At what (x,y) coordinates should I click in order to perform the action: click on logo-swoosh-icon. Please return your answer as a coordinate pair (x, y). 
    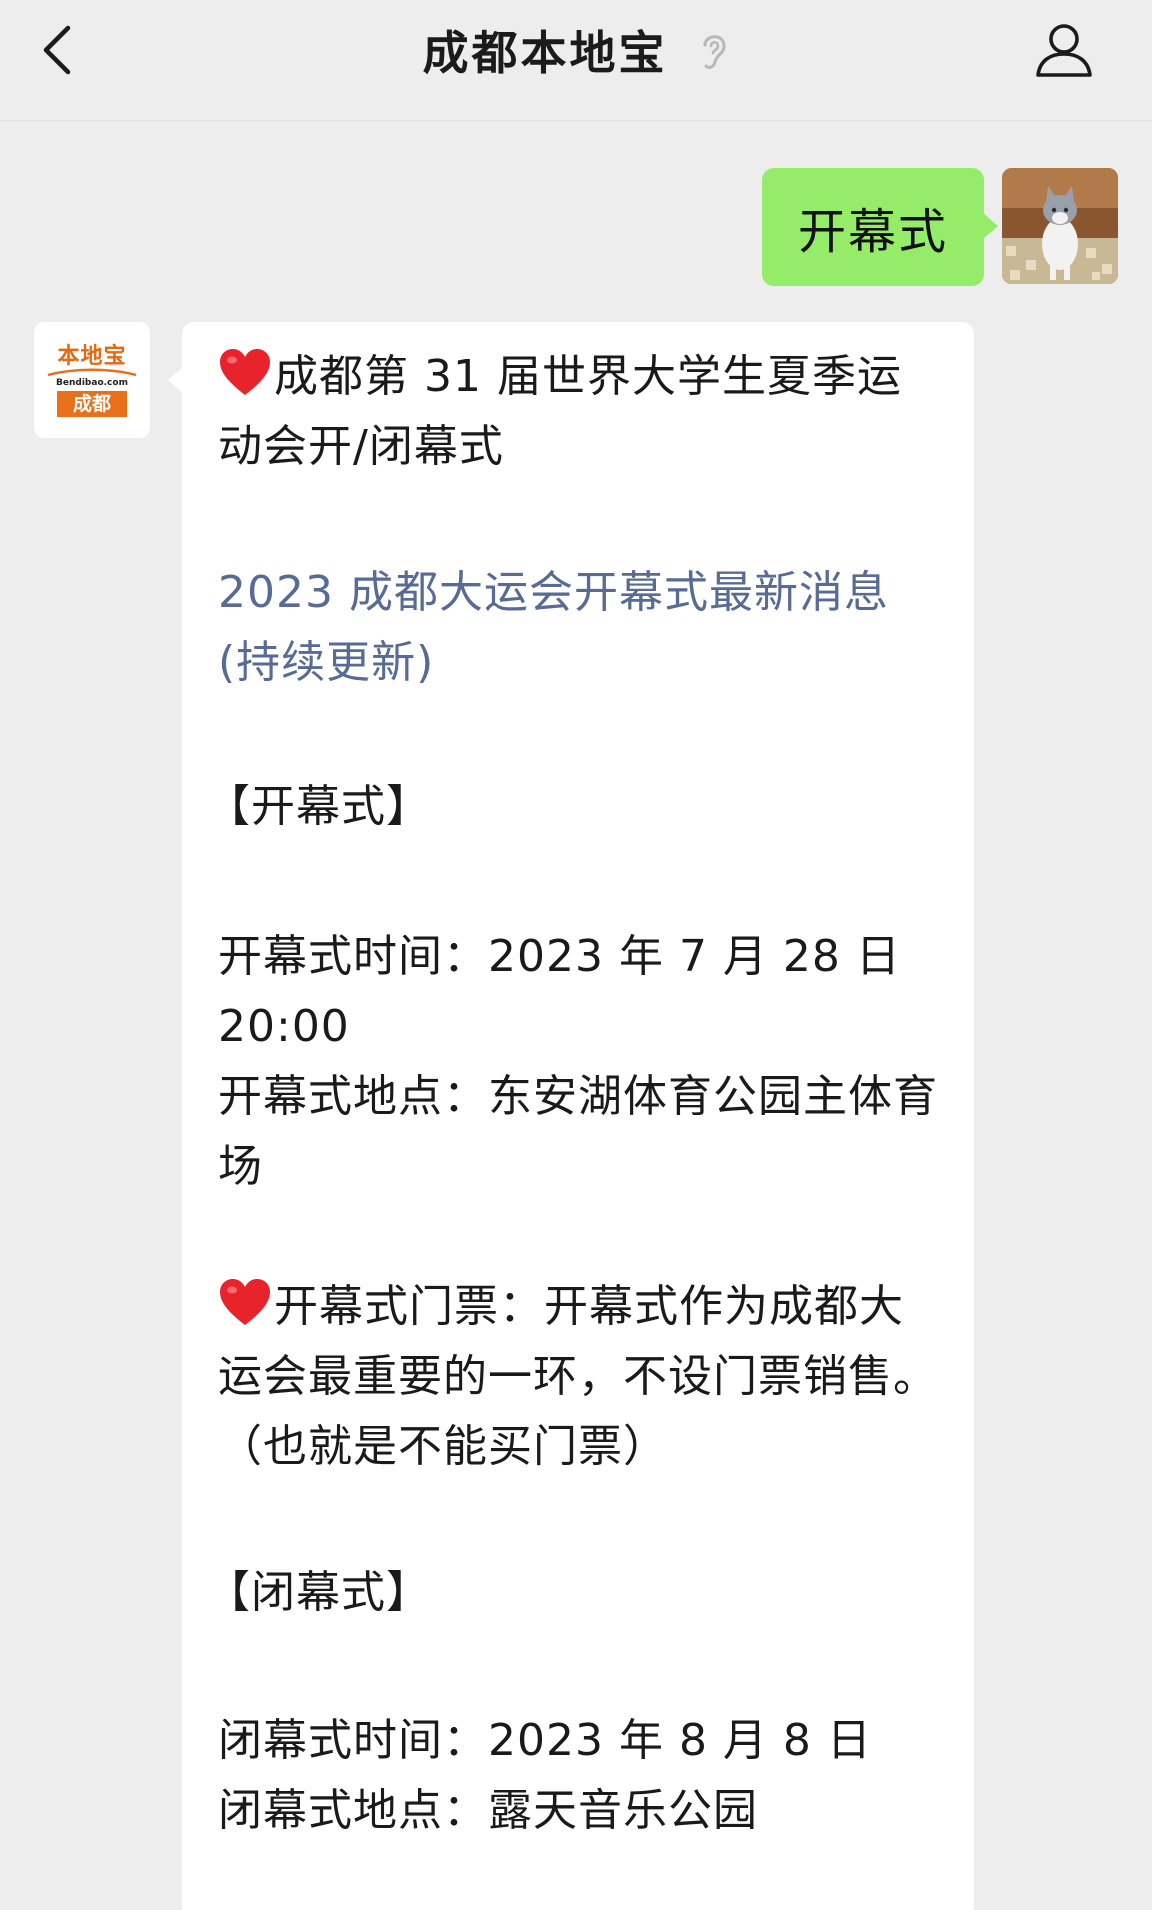
    Looking at the image, I should click on (92, 372).